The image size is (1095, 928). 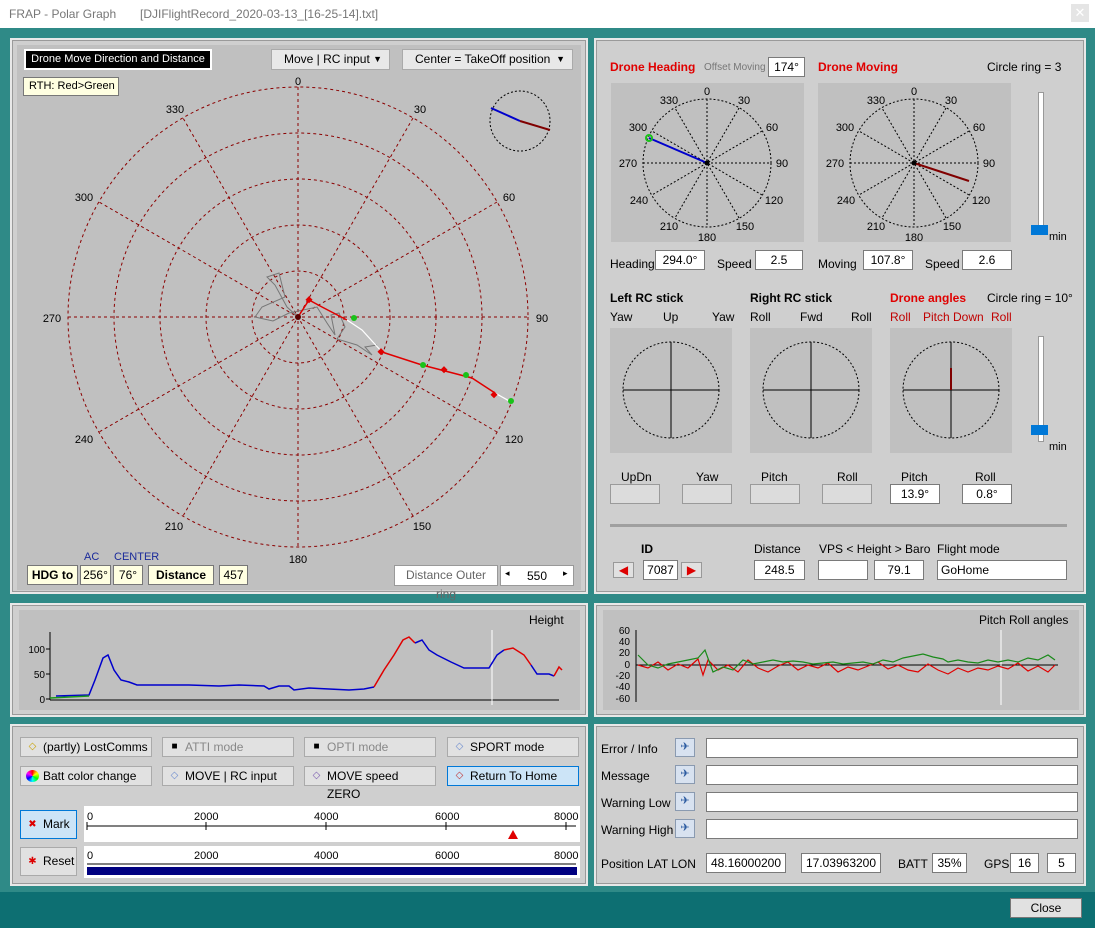 What do you see at coordinates (174, 527) in the screenshot?
I see `polar-angle-210: 210` at bounding box center [174, 527].